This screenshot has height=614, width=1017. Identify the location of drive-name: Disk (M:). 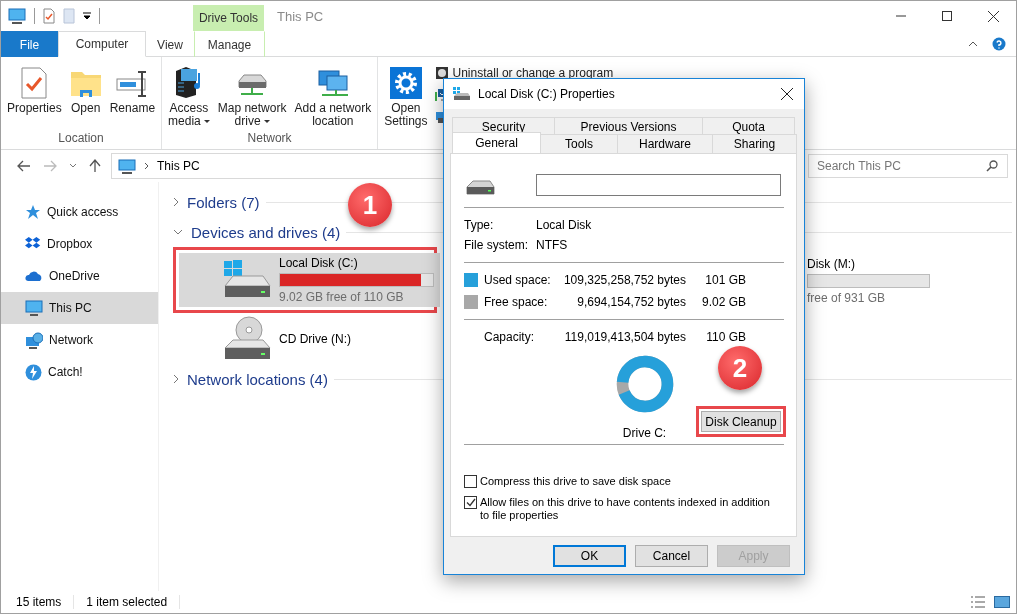
(831, 264).